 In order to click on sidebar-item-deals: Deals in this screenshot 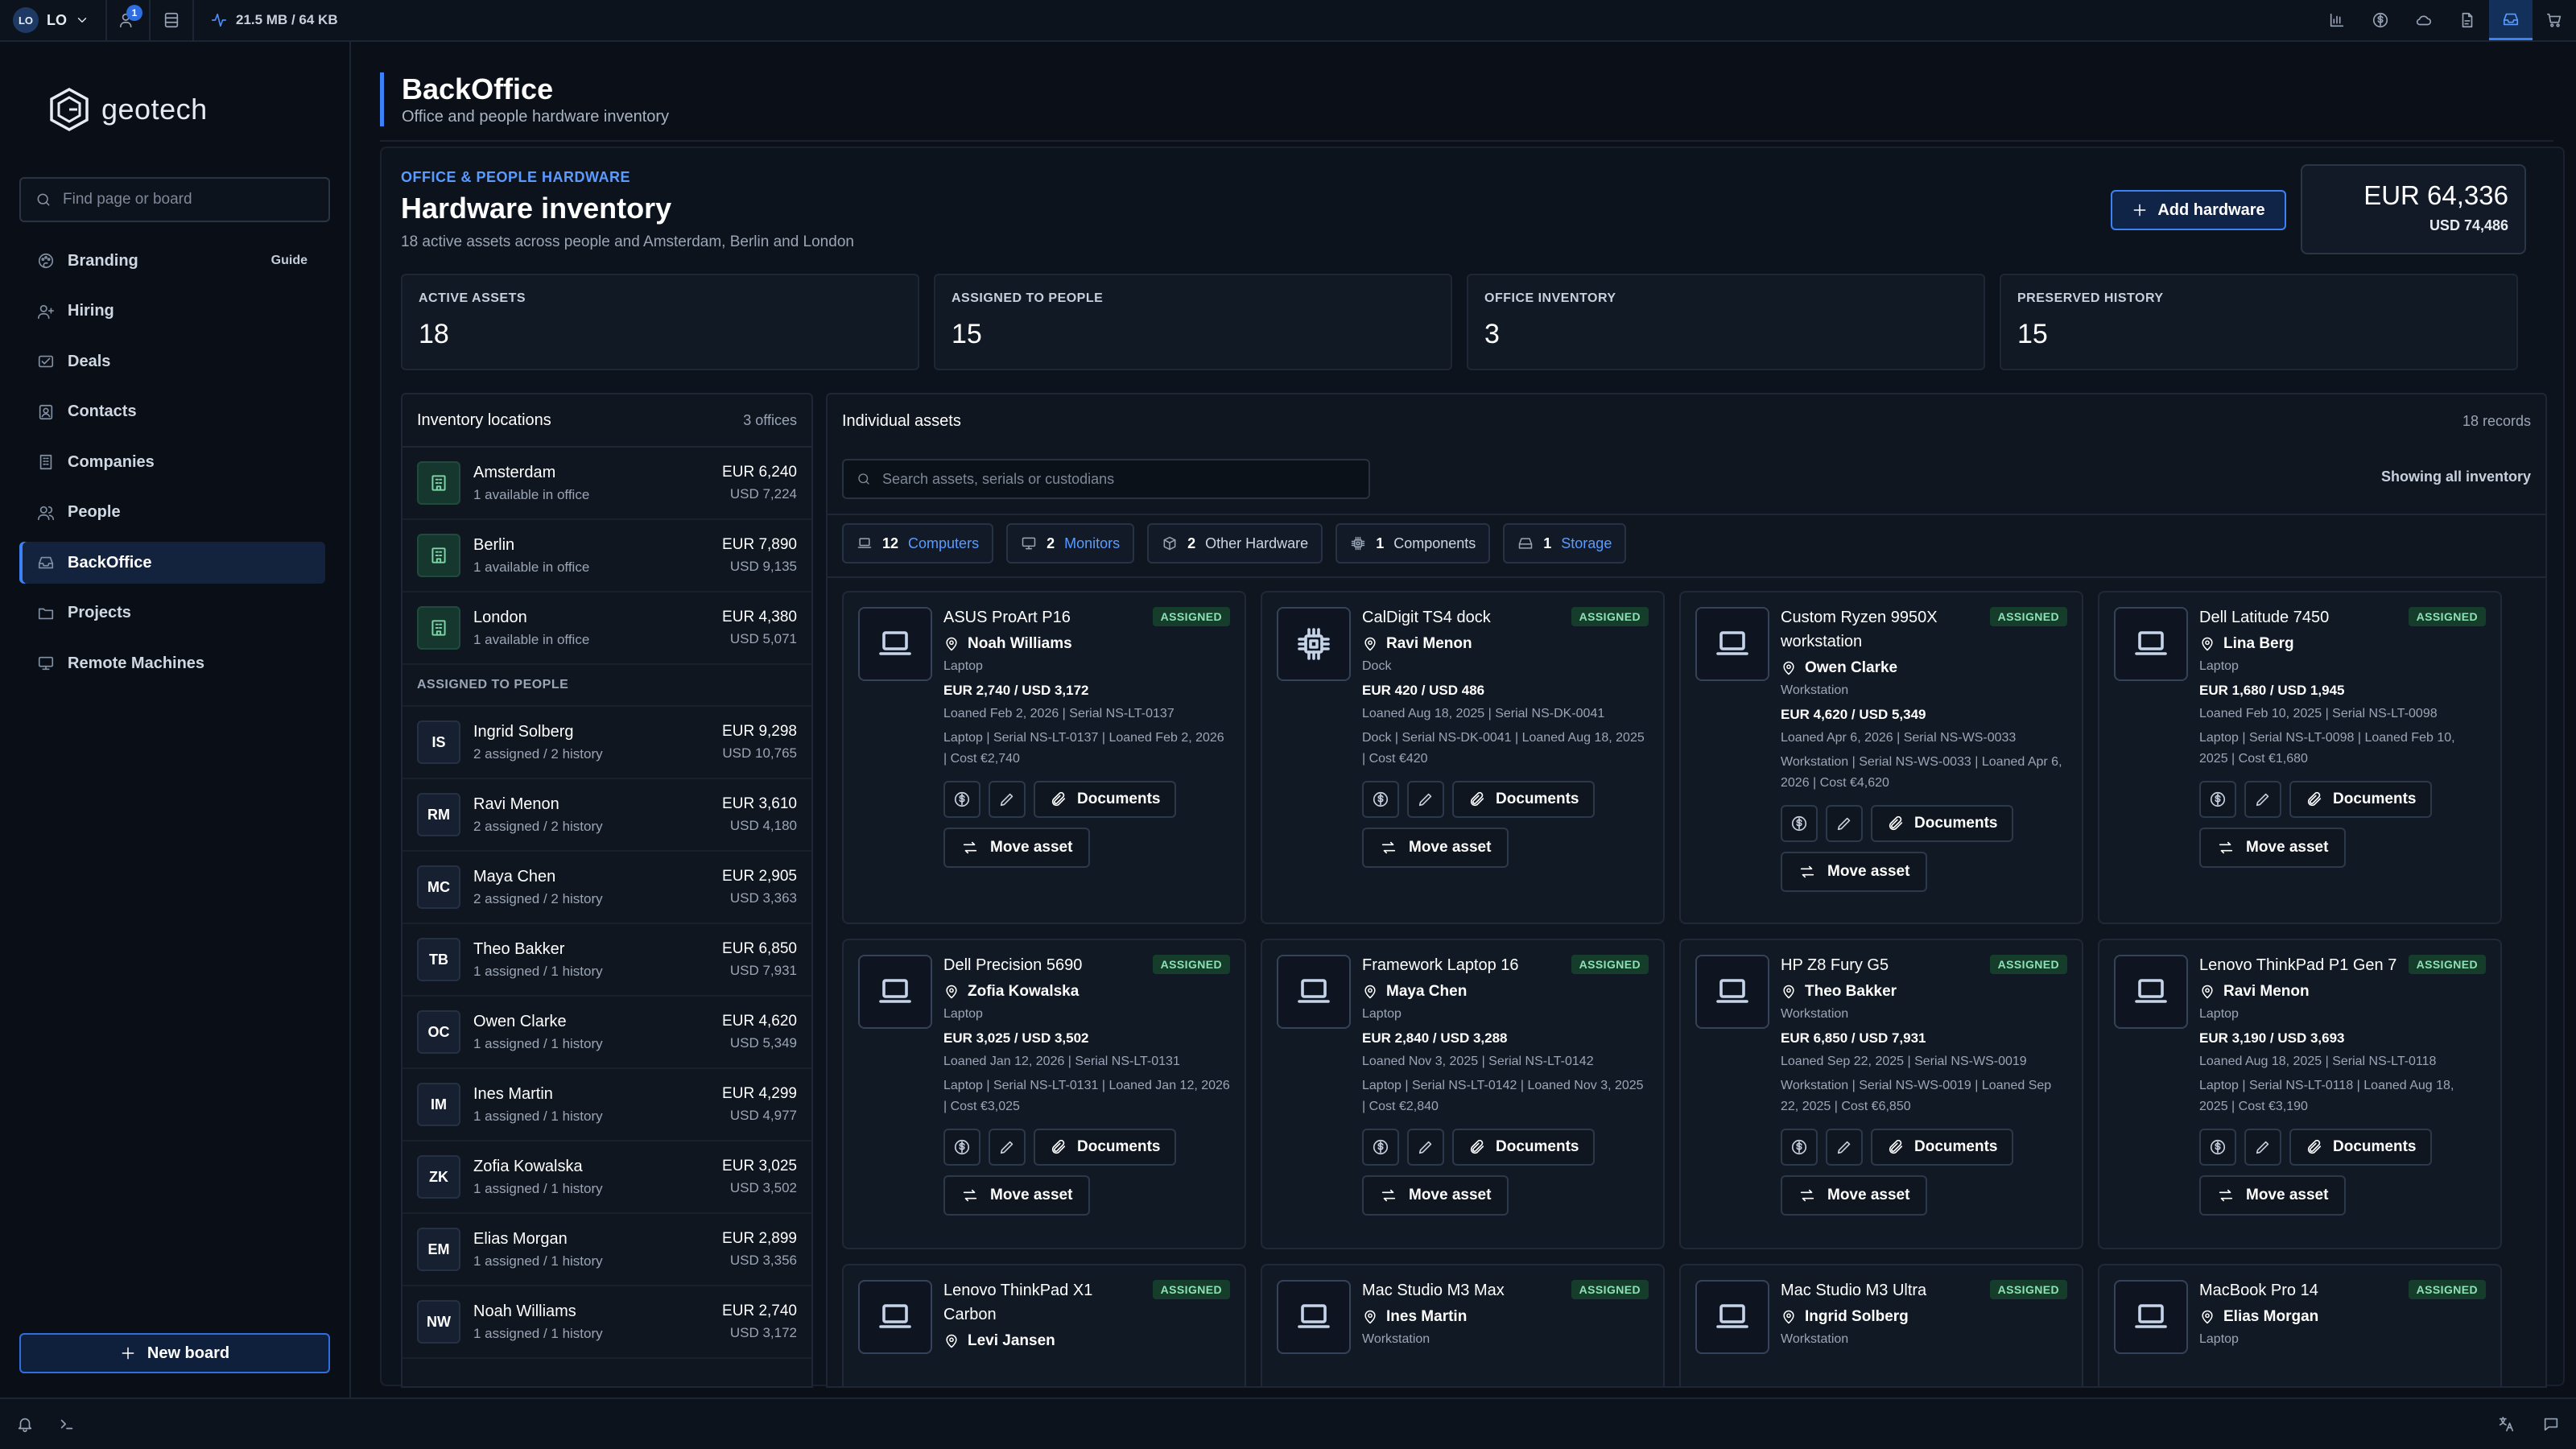, I will do `click(172, 361)`.